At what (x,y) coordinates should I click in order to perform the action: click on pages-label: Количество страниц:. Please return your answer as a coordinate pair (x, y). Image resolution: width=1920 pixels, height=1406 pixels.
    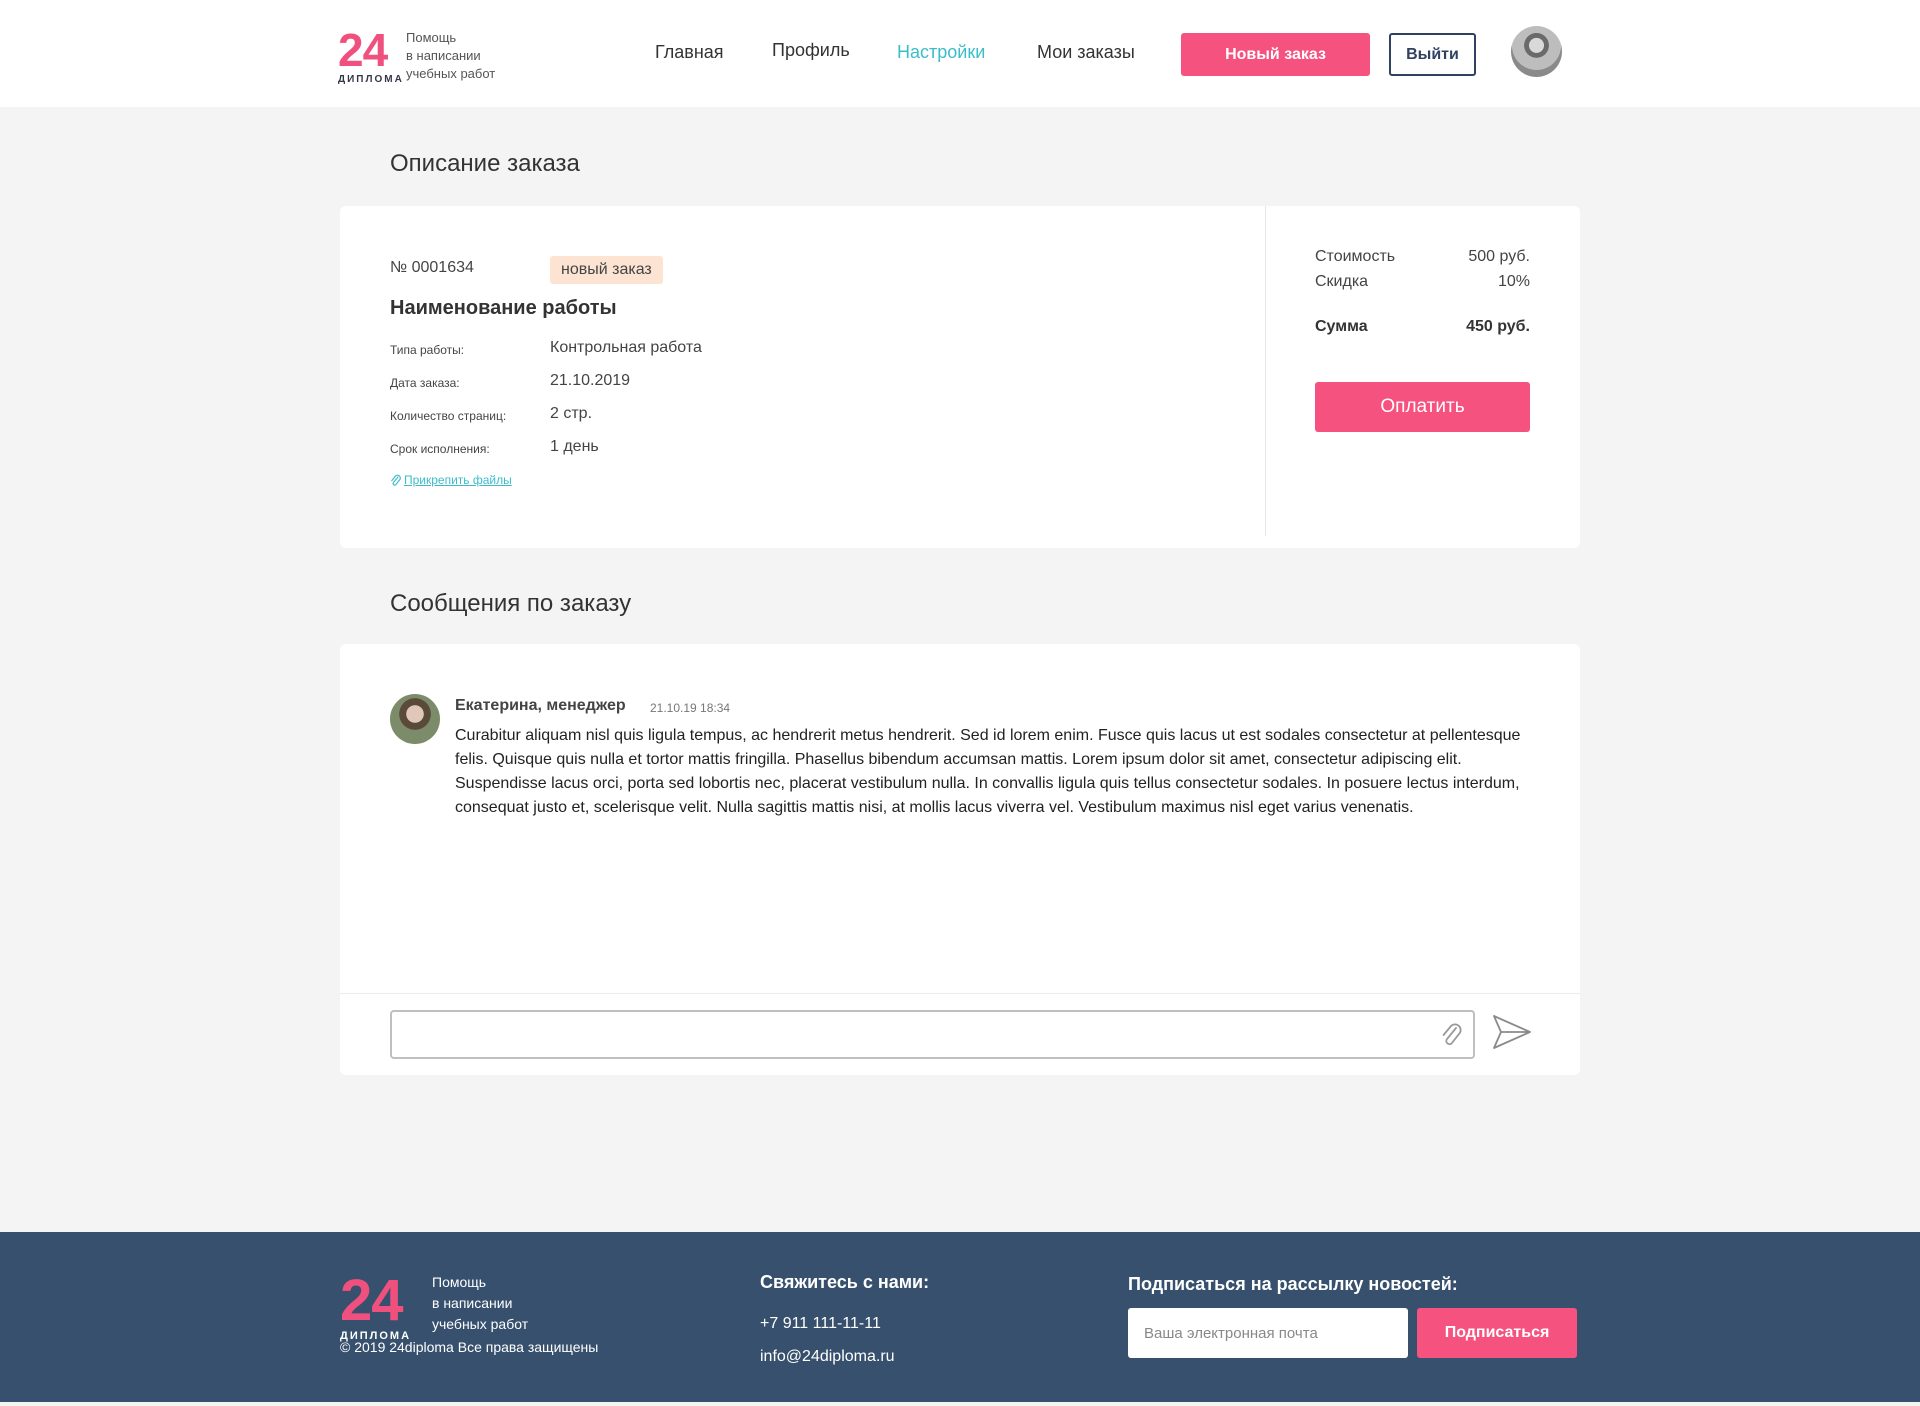
    Looking at the image, I should click on (448, 416).